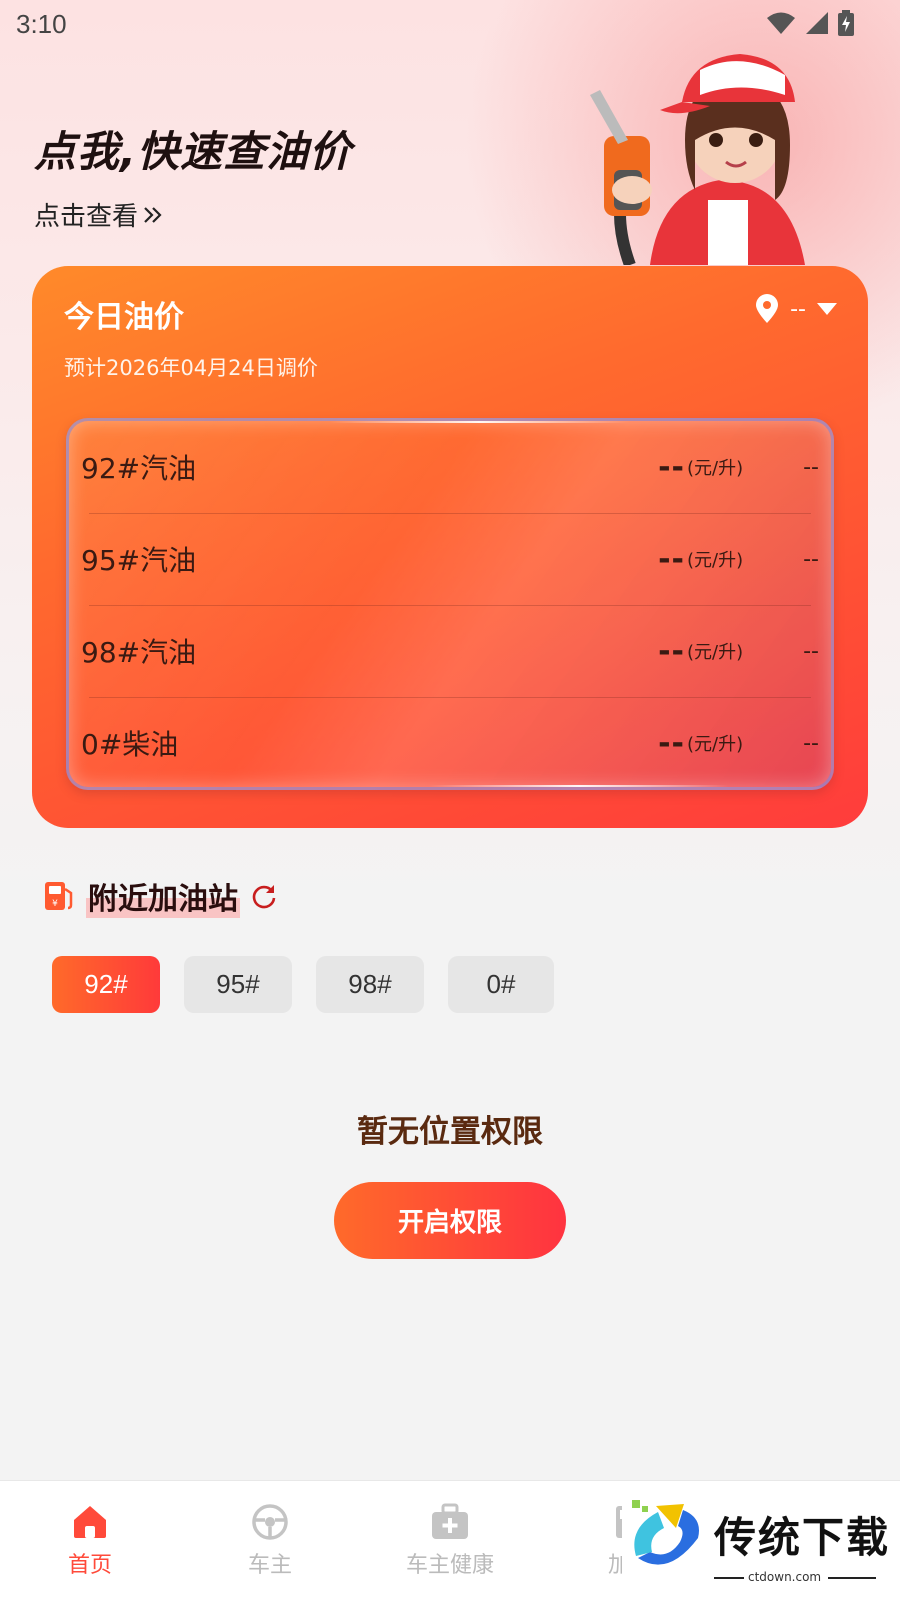 The width and height of the screenshot is (900, 1600). Describe the element at coordinates (193, 148) in the screenshot. I see `hero-title: 点我,快速查油价` at that location.